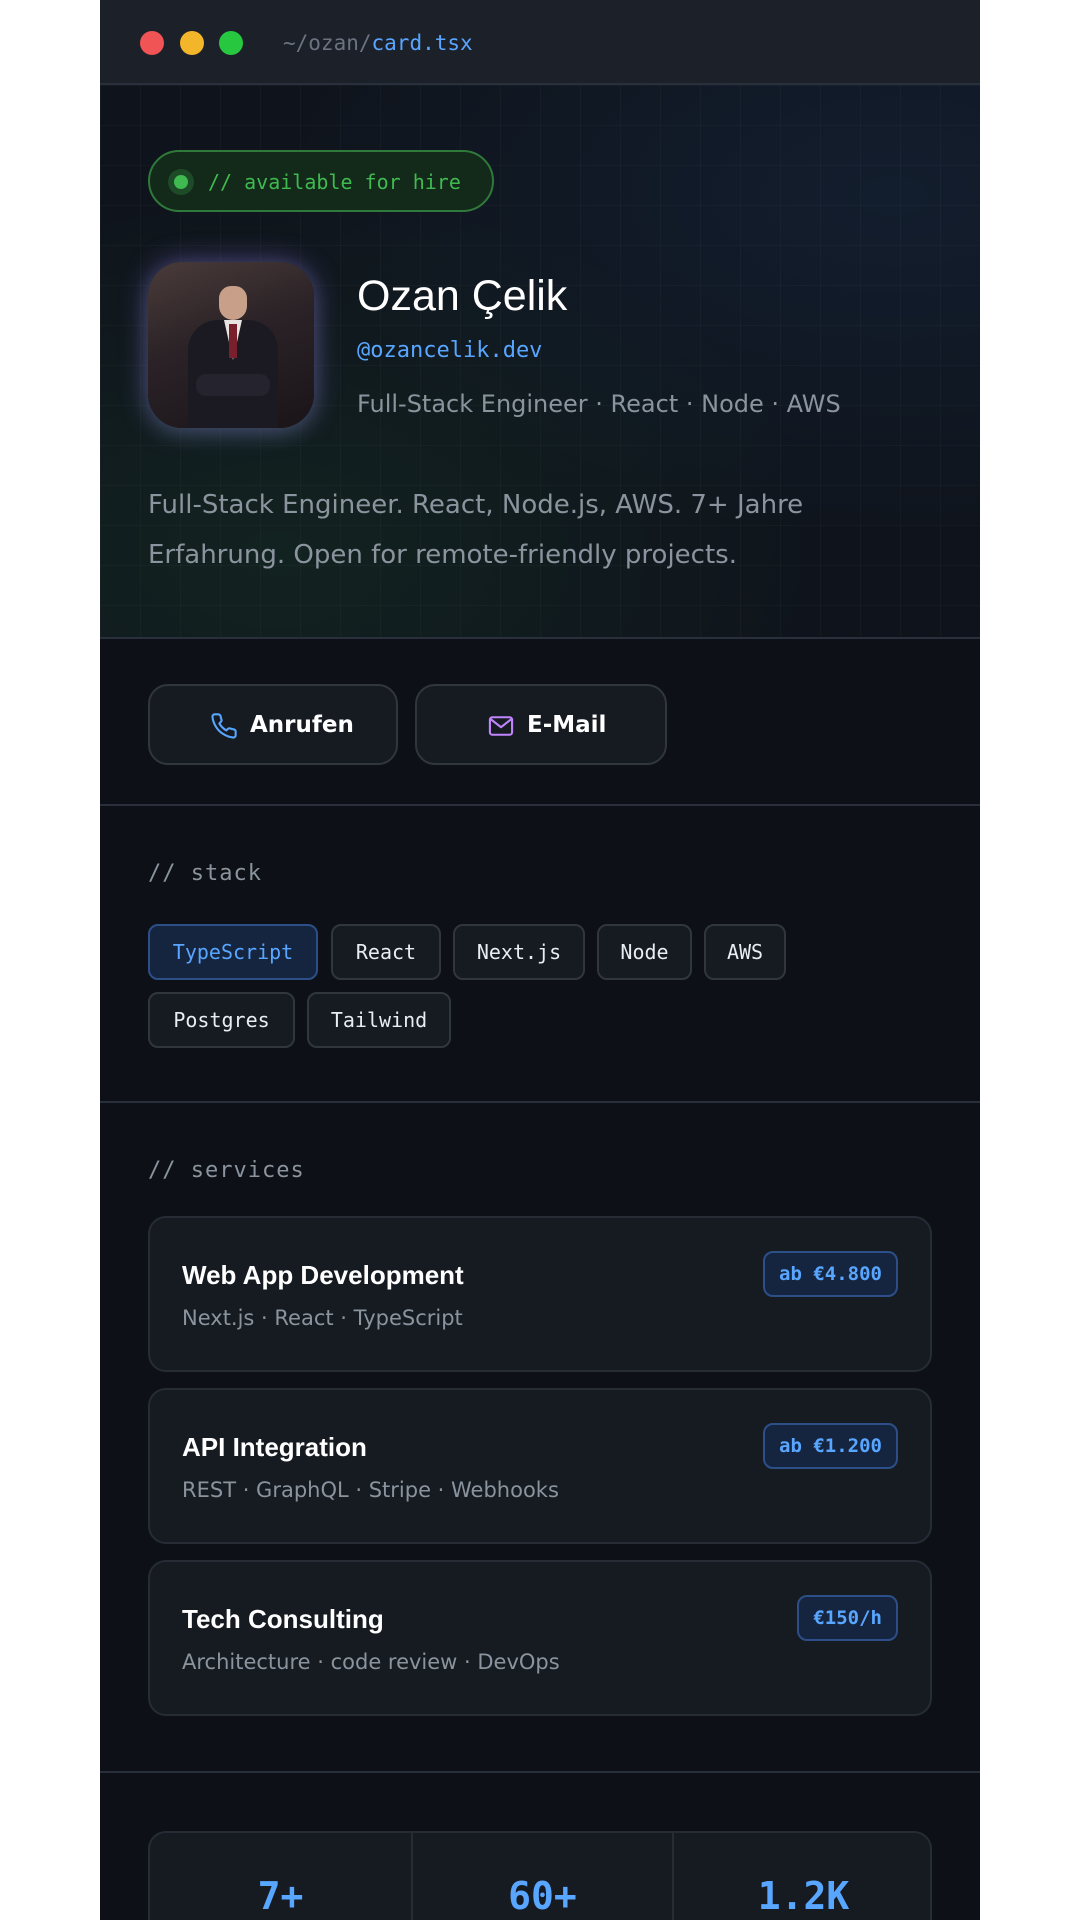 The width and height of the screenshot is (1080, 1920). I want to click on stack-chip-node: Node, so click(644, 952).